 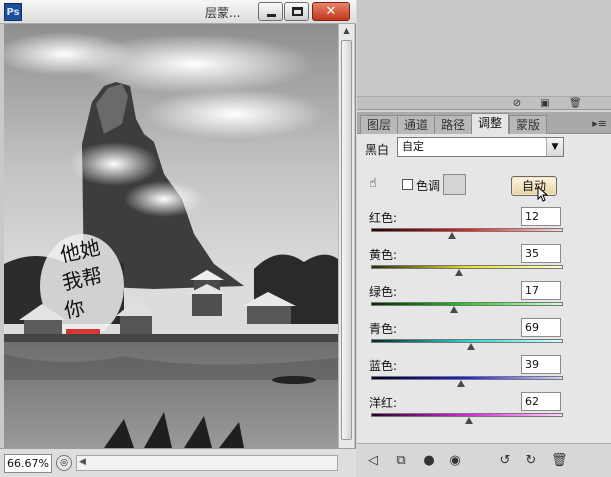 What do you see at coordinates (82, 462) in the screenshot?
I see `scroll-left-arrow-icon: ◀` at bounding box center [82, 462].